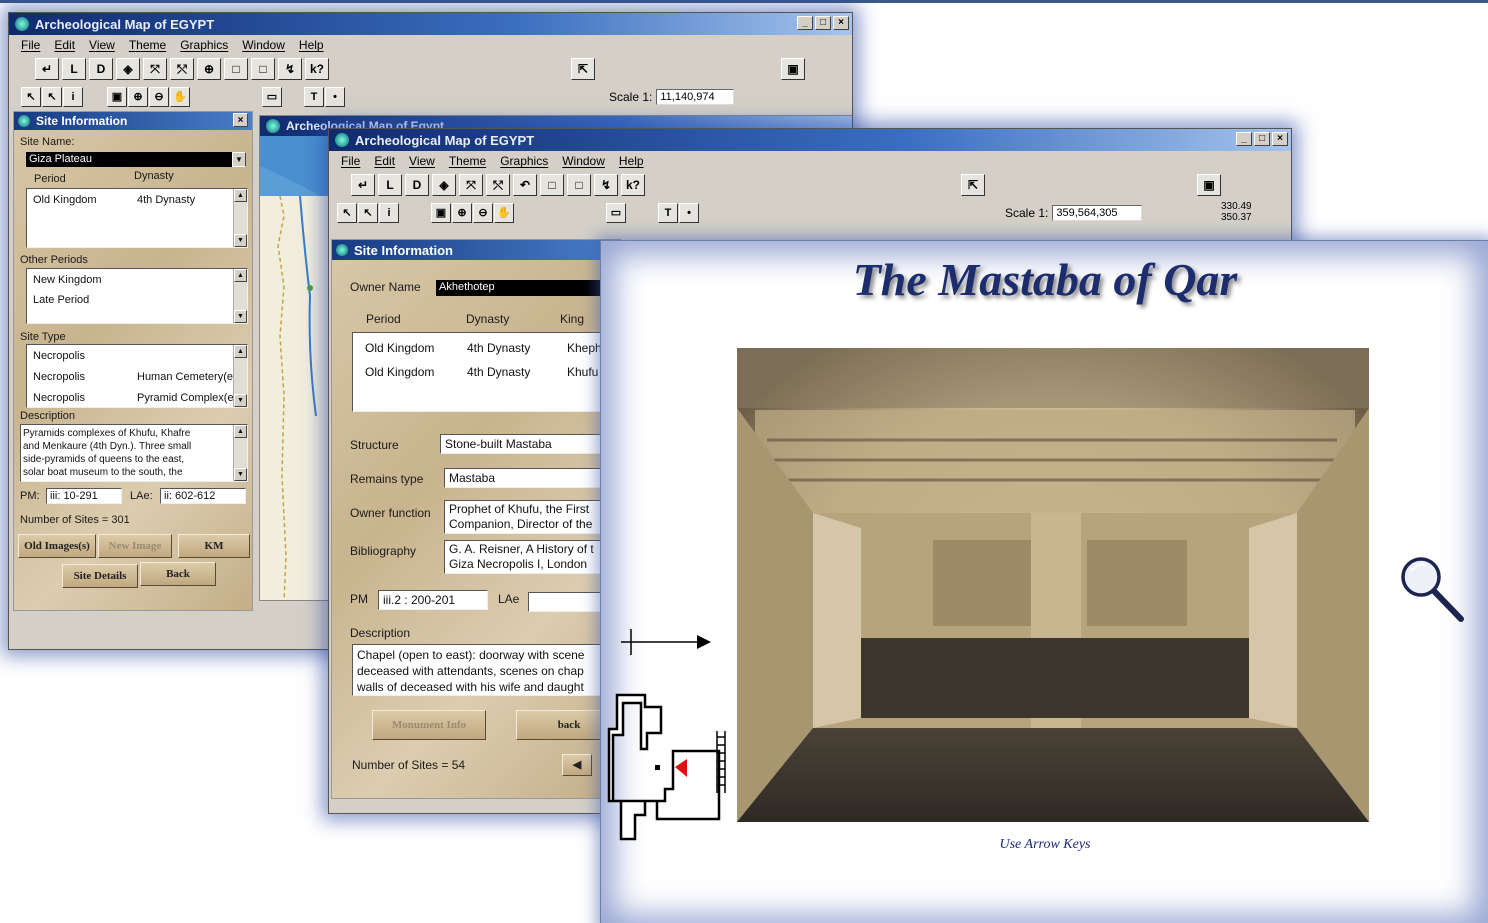  Describe the element at coordinates (695, 97) in the screenshot. I see `scale-input: 11,140,974` at that location.